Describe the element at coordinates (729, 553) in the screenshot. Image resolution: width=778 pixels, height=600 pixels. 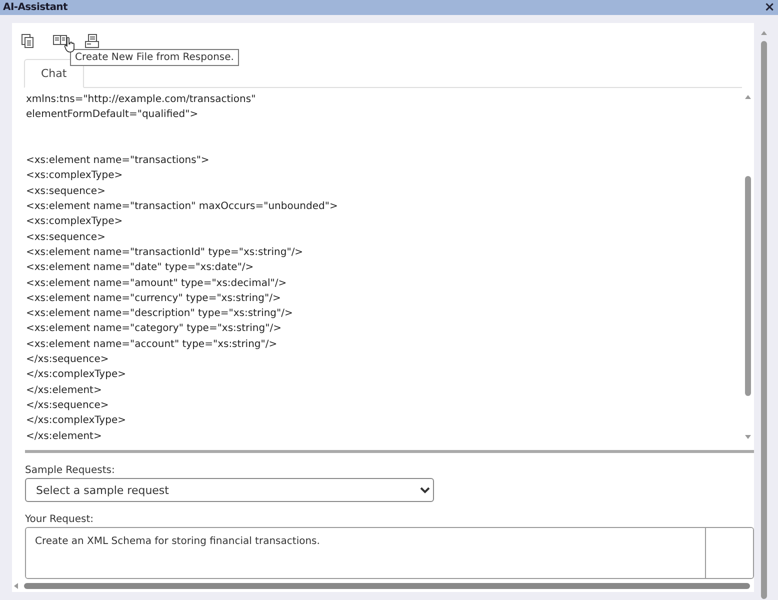
I see `send-button` at that location.